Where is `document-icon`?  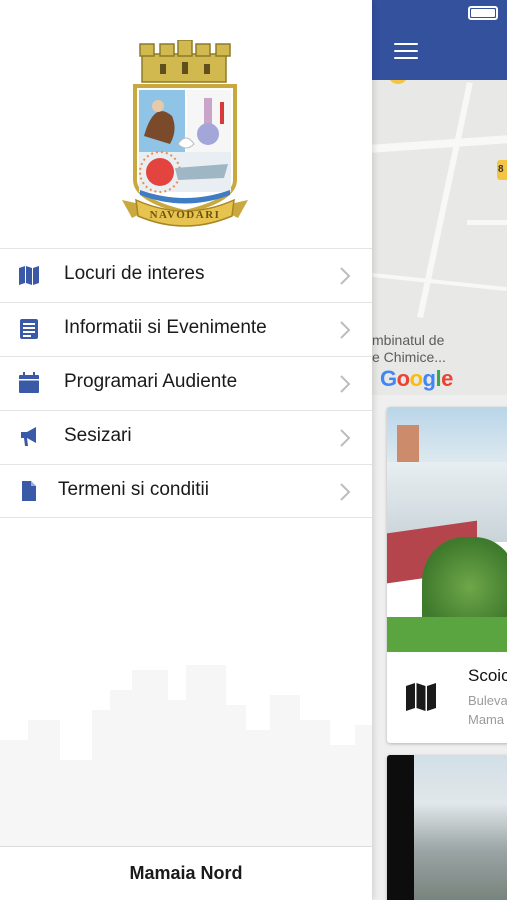 document-icon is located at coordinates (29, 491).